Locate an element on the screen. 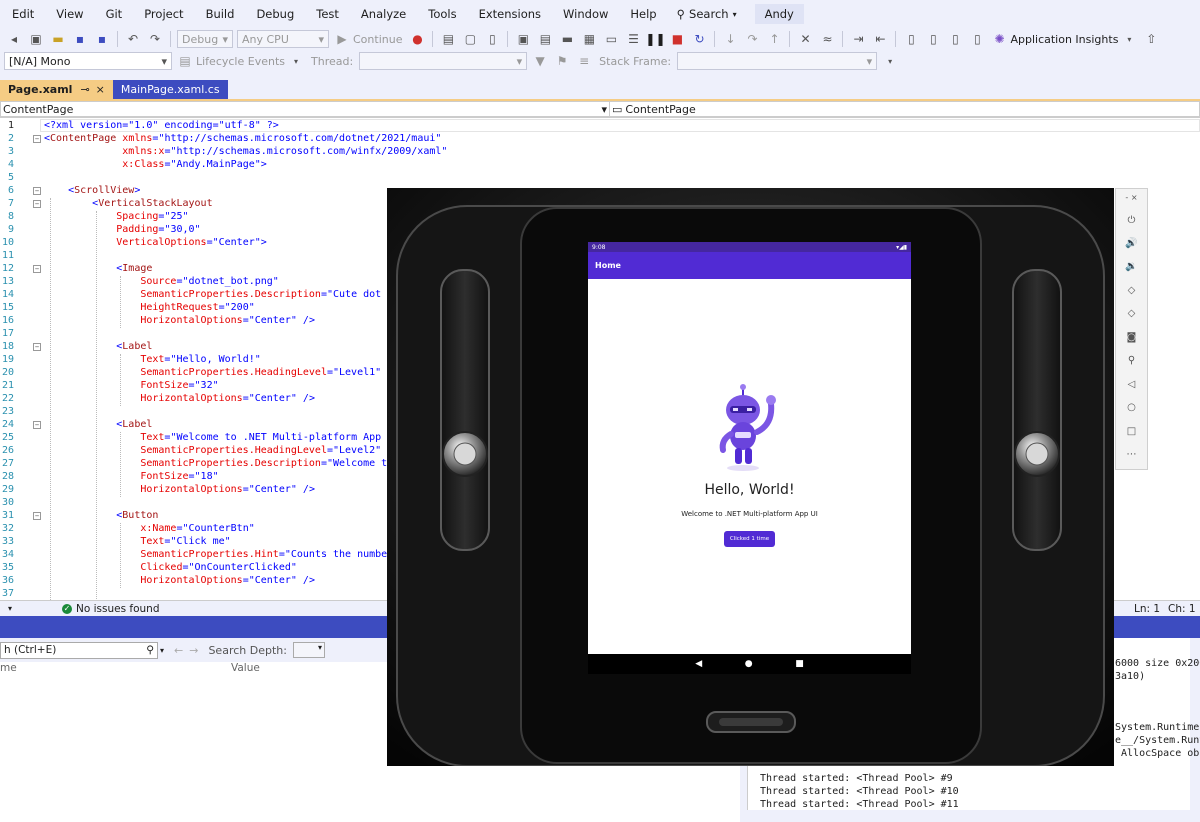 Image resolution: width=1200 pixels, height=822 pixels. bookmark-next-icon: ▯ is located at coordinates (955, 39).